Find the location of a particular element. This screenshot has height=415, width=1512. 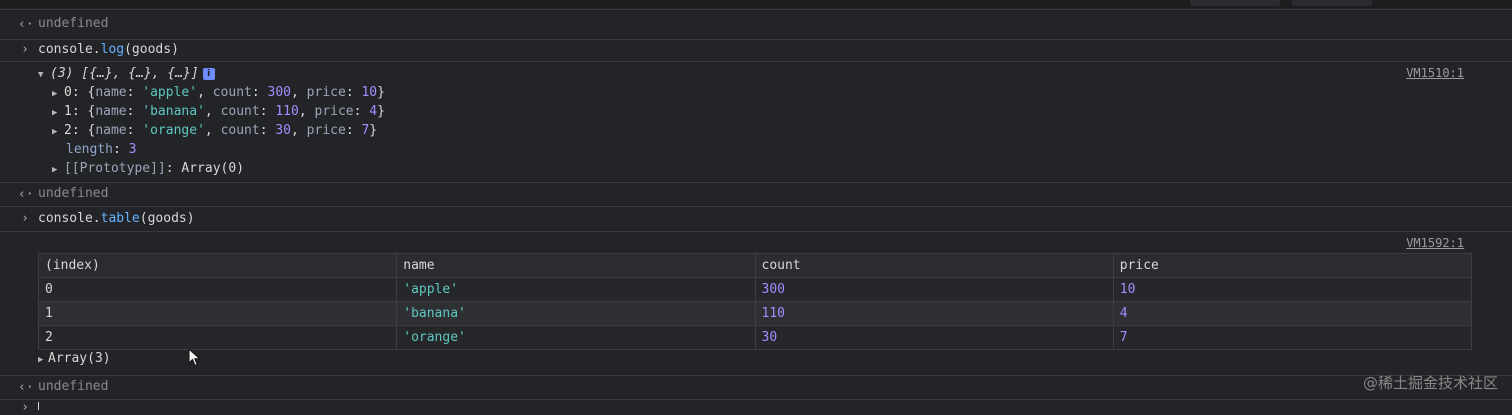

array-collapsed: ▶ Array(3) is located at coordinates (74, 358).